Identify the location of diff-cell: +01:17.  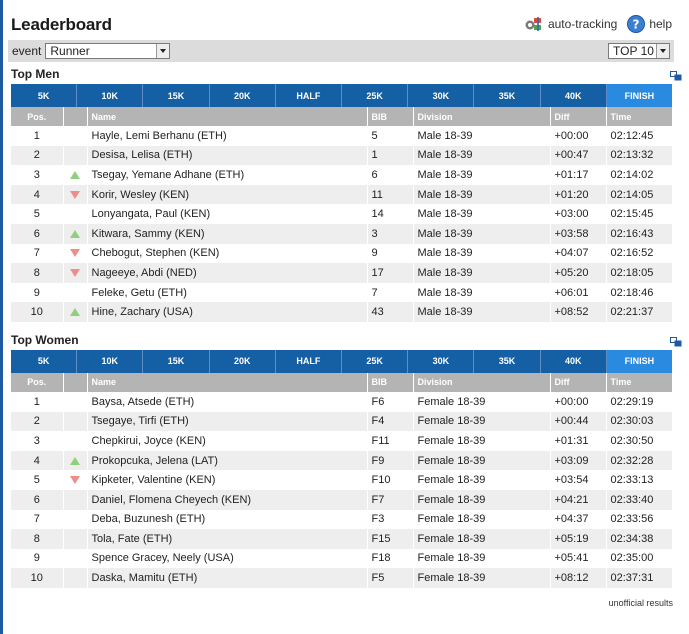
(578, 175).